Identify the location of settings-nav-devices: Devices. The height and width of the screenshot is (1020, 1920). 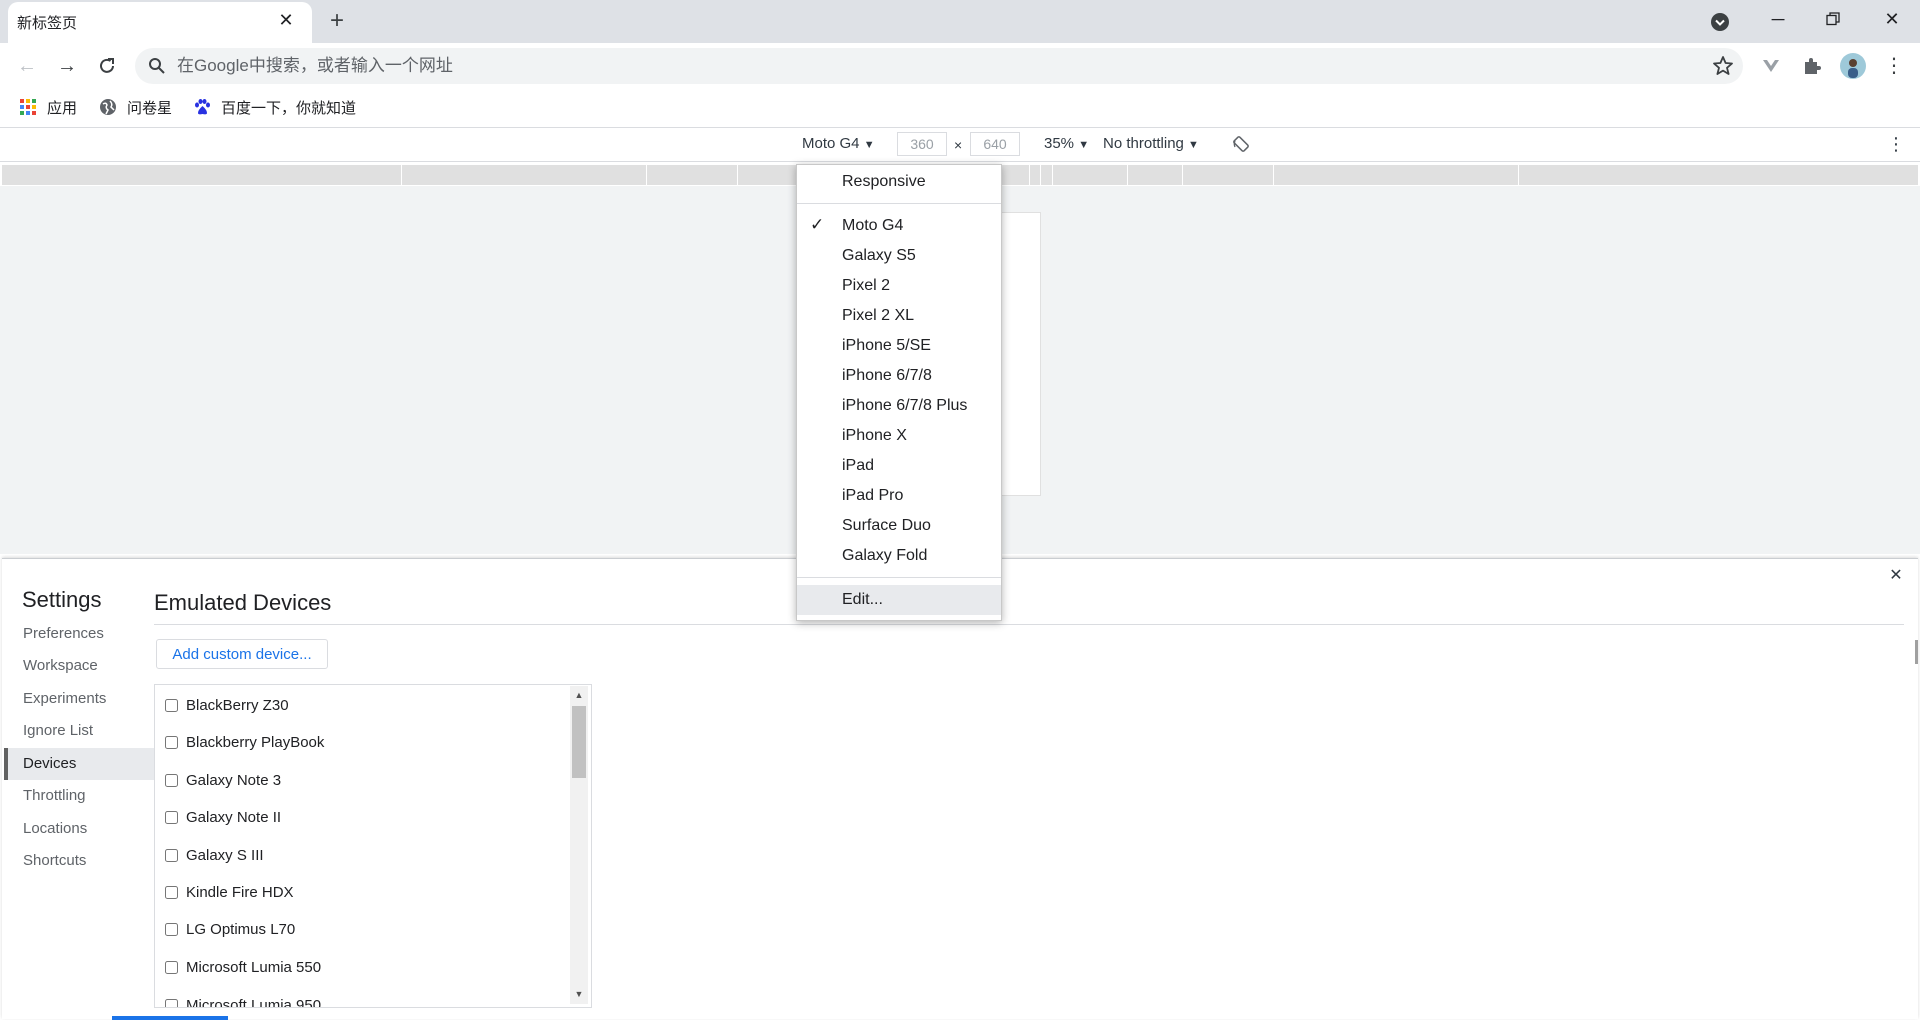
(79, 764).